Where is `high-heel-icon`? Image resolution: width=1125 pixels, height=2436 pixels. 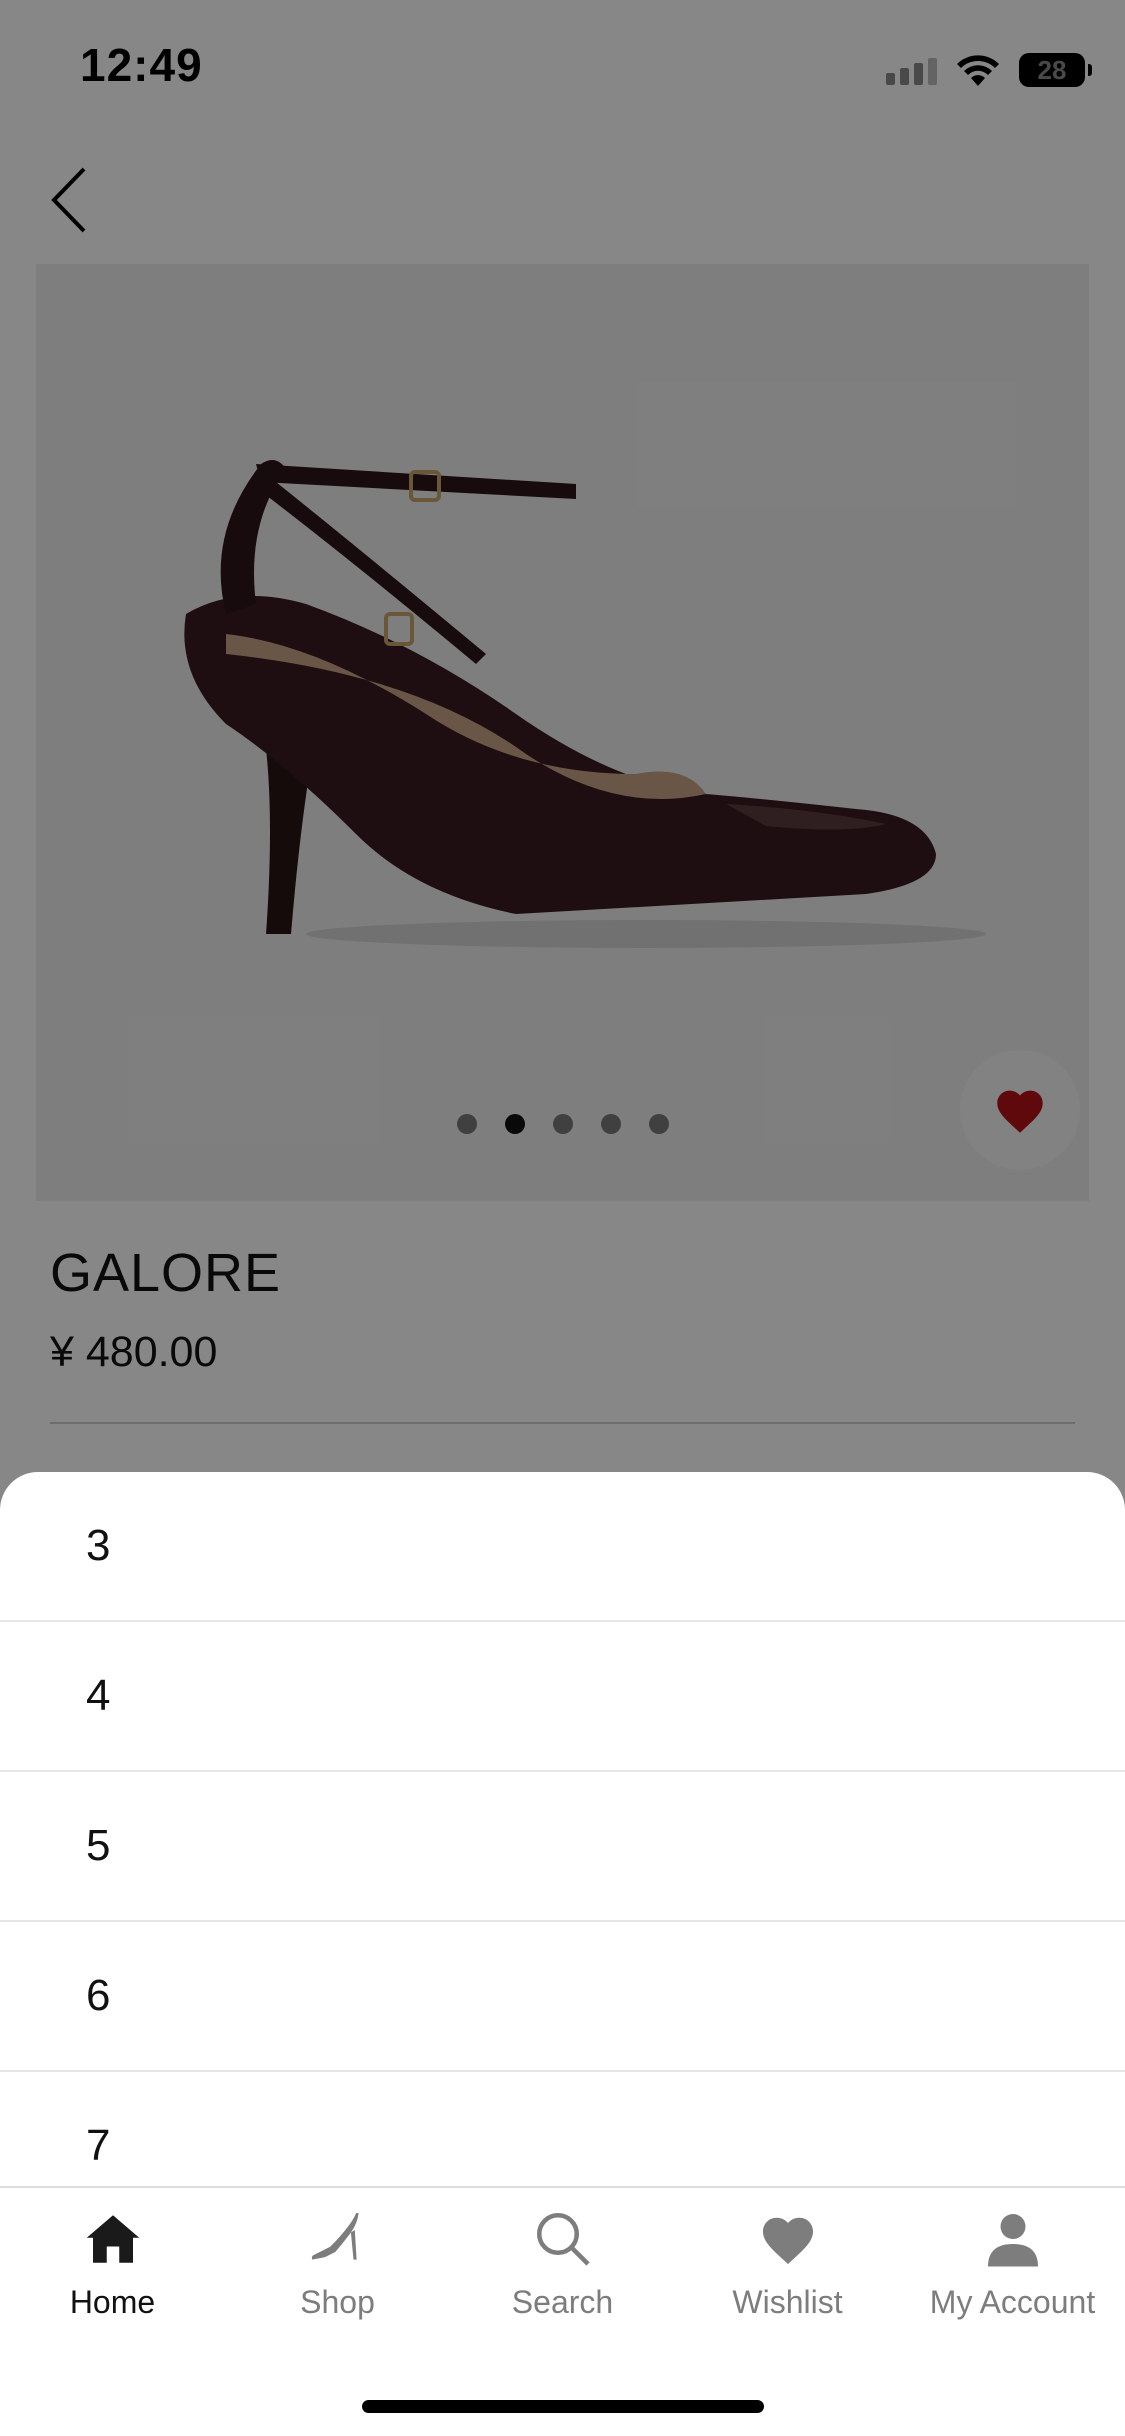 high-heel-icon is located at coordinates (338, 2239).